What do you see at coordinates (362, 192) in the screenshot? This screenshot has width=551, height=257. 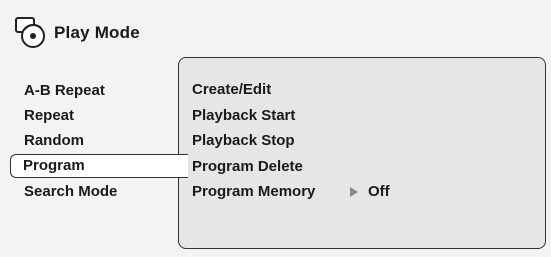 I see `submenu-item-program-memory: Program Memory Off` at bounding box center [362, 192].